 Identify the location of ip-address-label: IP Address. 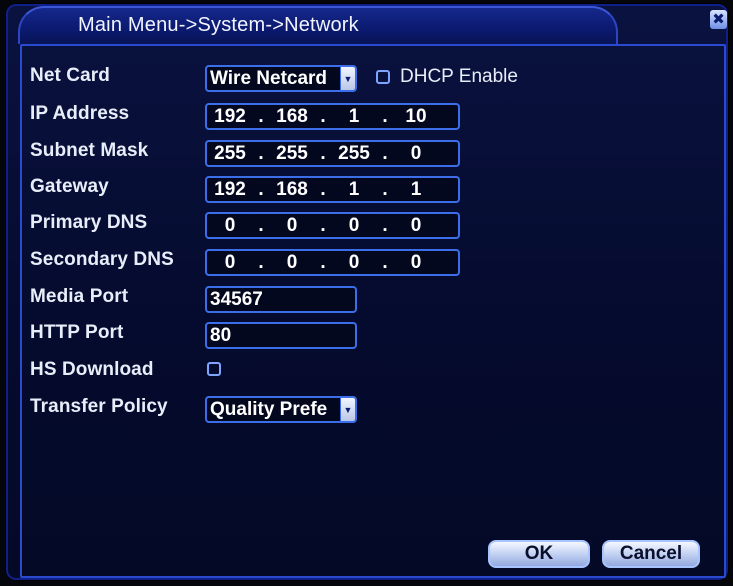
(80, 113).